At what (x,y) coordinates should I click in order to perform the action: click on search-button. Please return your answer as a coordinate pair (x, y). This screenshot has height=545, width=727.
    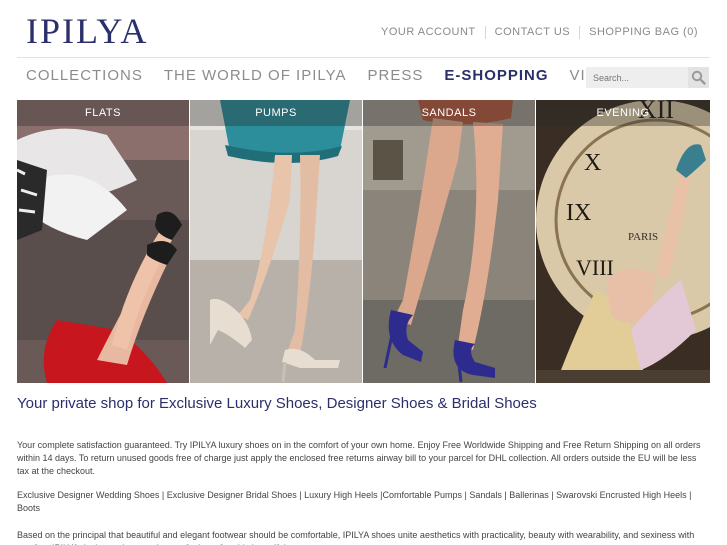
    Looking at the image, I should click on (698, 77).